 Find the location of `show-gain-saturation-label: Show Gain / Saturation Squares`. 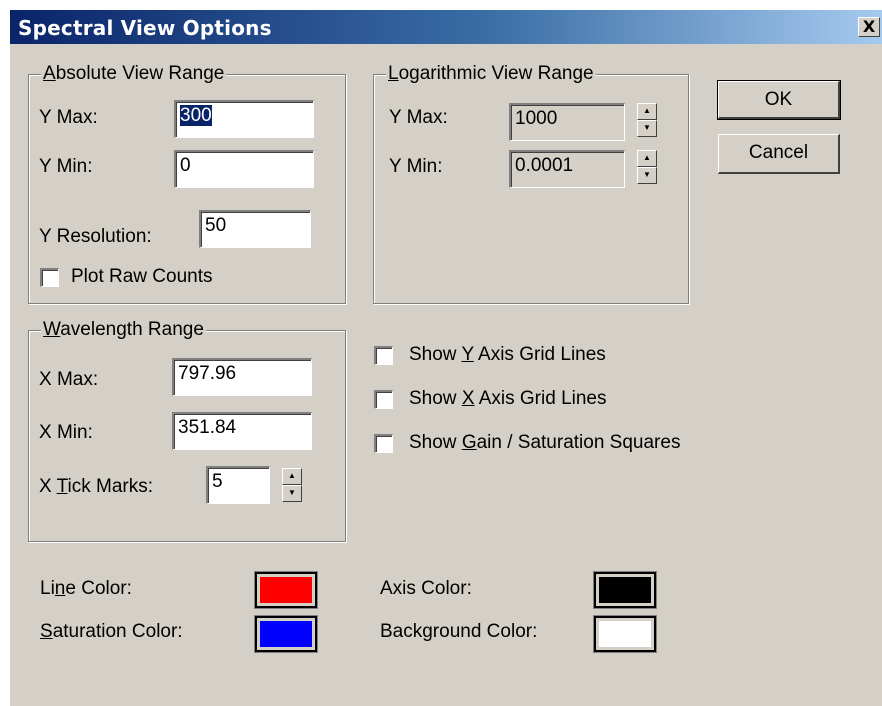

show-gain-saturation-label: Show Gain / Saturation Squares is located at coordinates (544, 443).